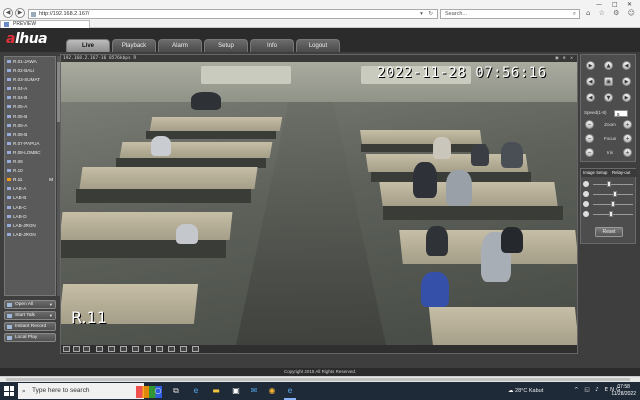 The width and height of the screenshot is (640, 400). Describe the element at coordinates (76, 349) in the screenshot. I see `layout-4-icon` at that location.